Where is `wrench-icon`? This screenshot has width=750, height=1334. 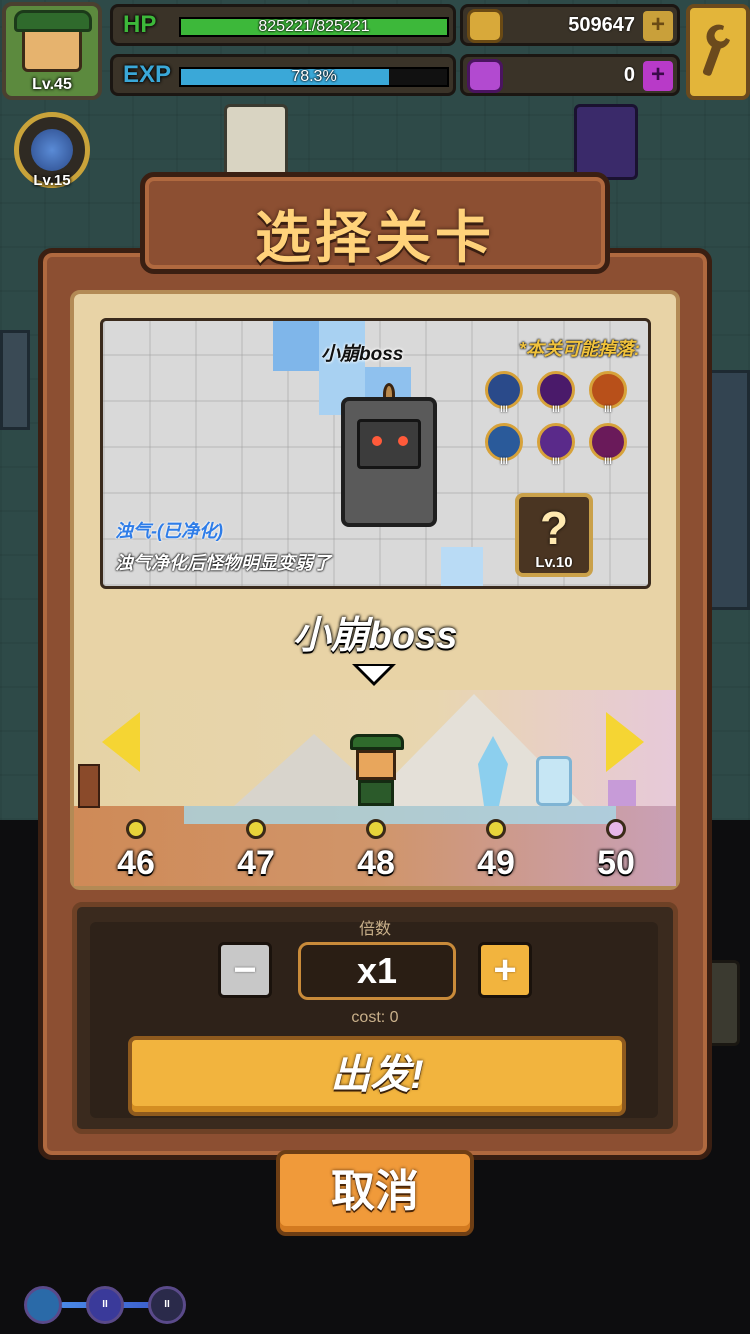
wrench-icon is located at coordinates (716, 50).